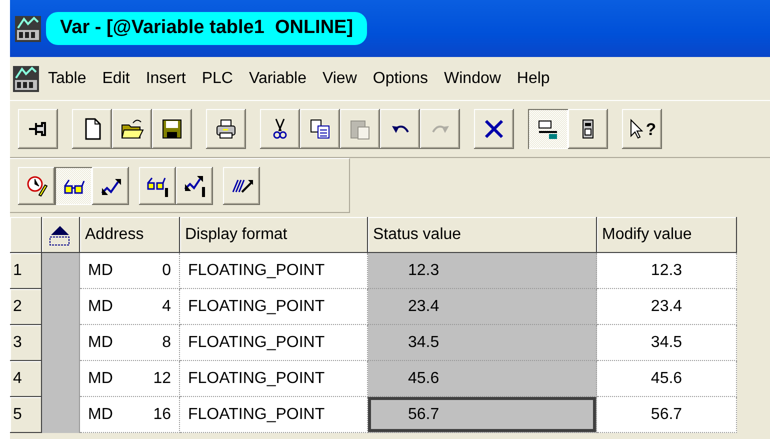 The image size is (770, 439). I want to click on address-offset: 4, so click(166, 306).